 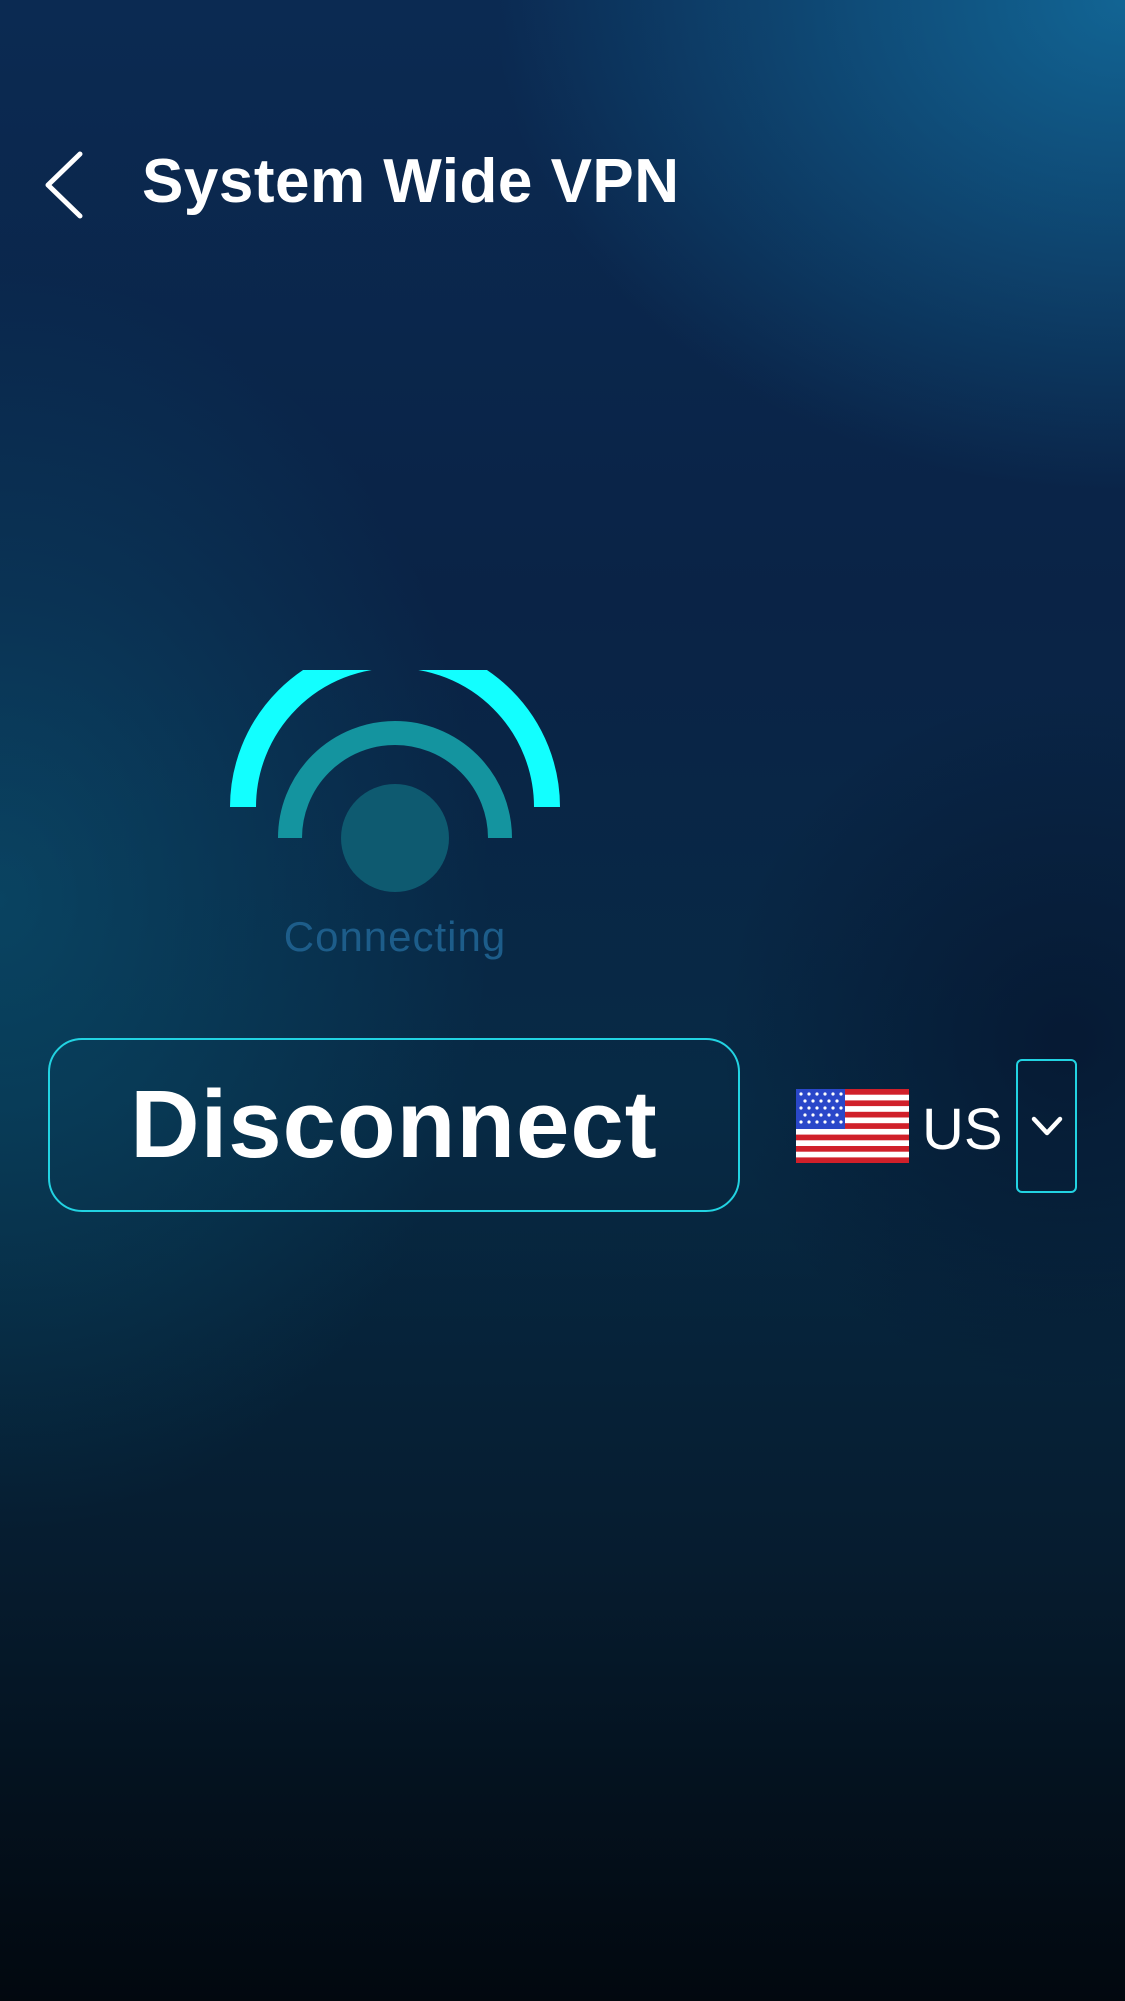 I want to click on country-code: US, so click(x=962, y=1129).